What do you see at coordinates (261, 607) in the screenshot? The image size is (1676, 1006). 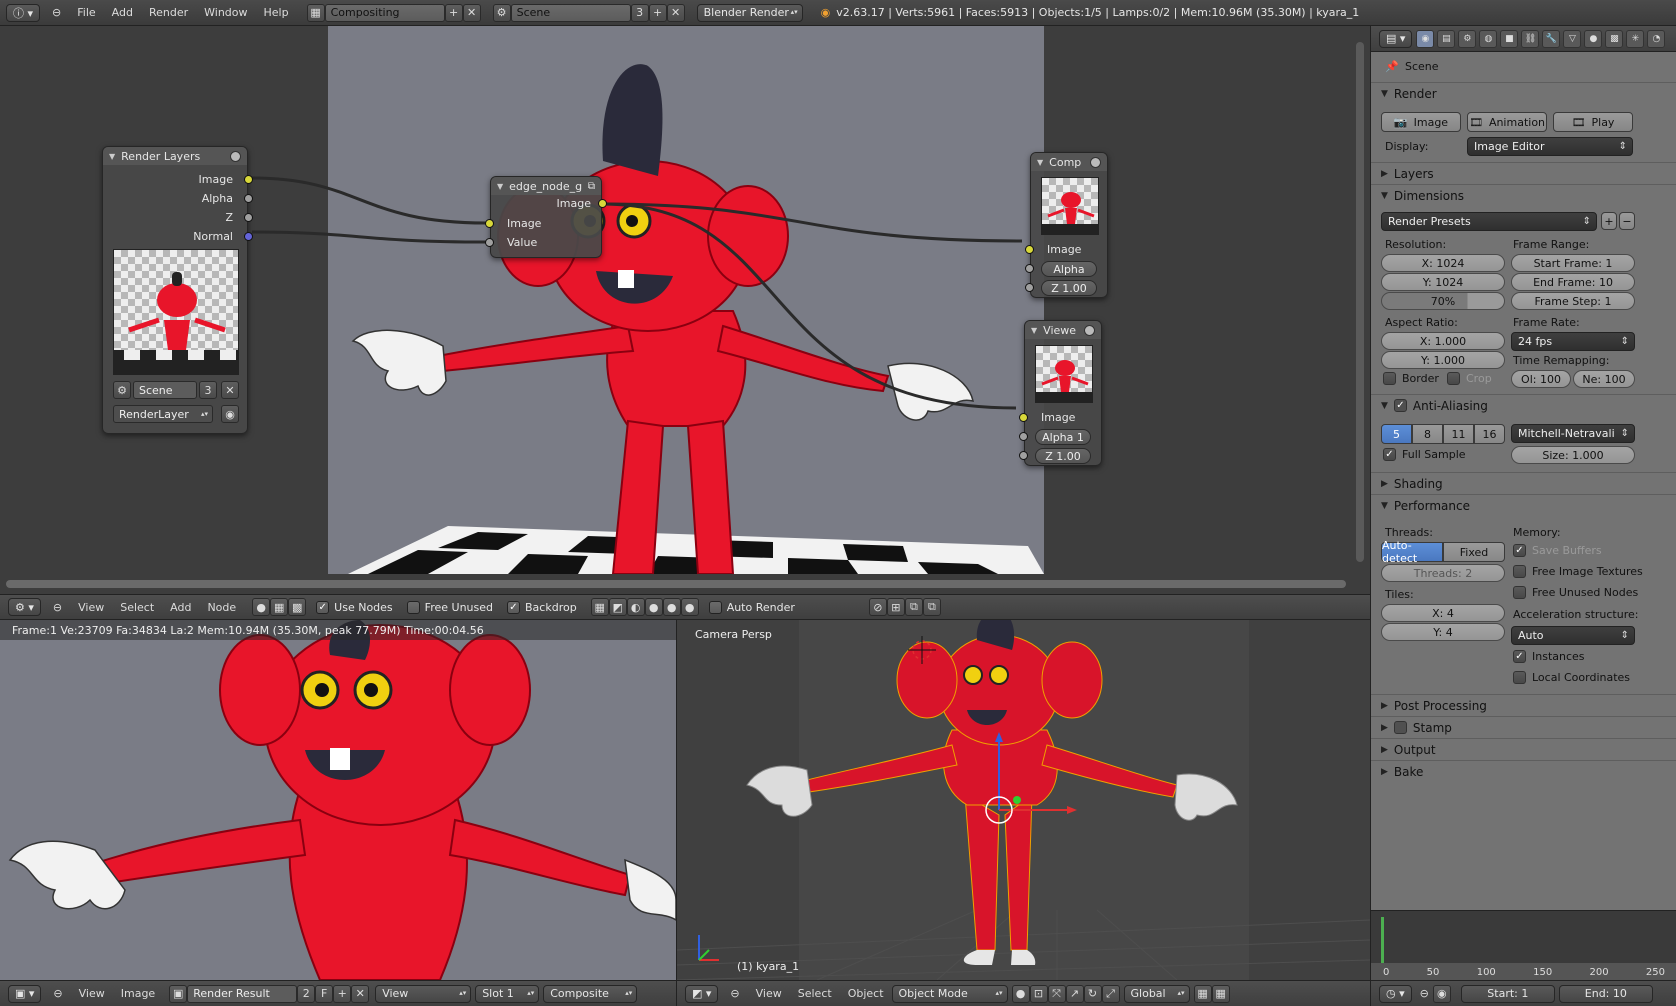 I see `shader-nodes-icon: ●` at bounding box center [261, 607].